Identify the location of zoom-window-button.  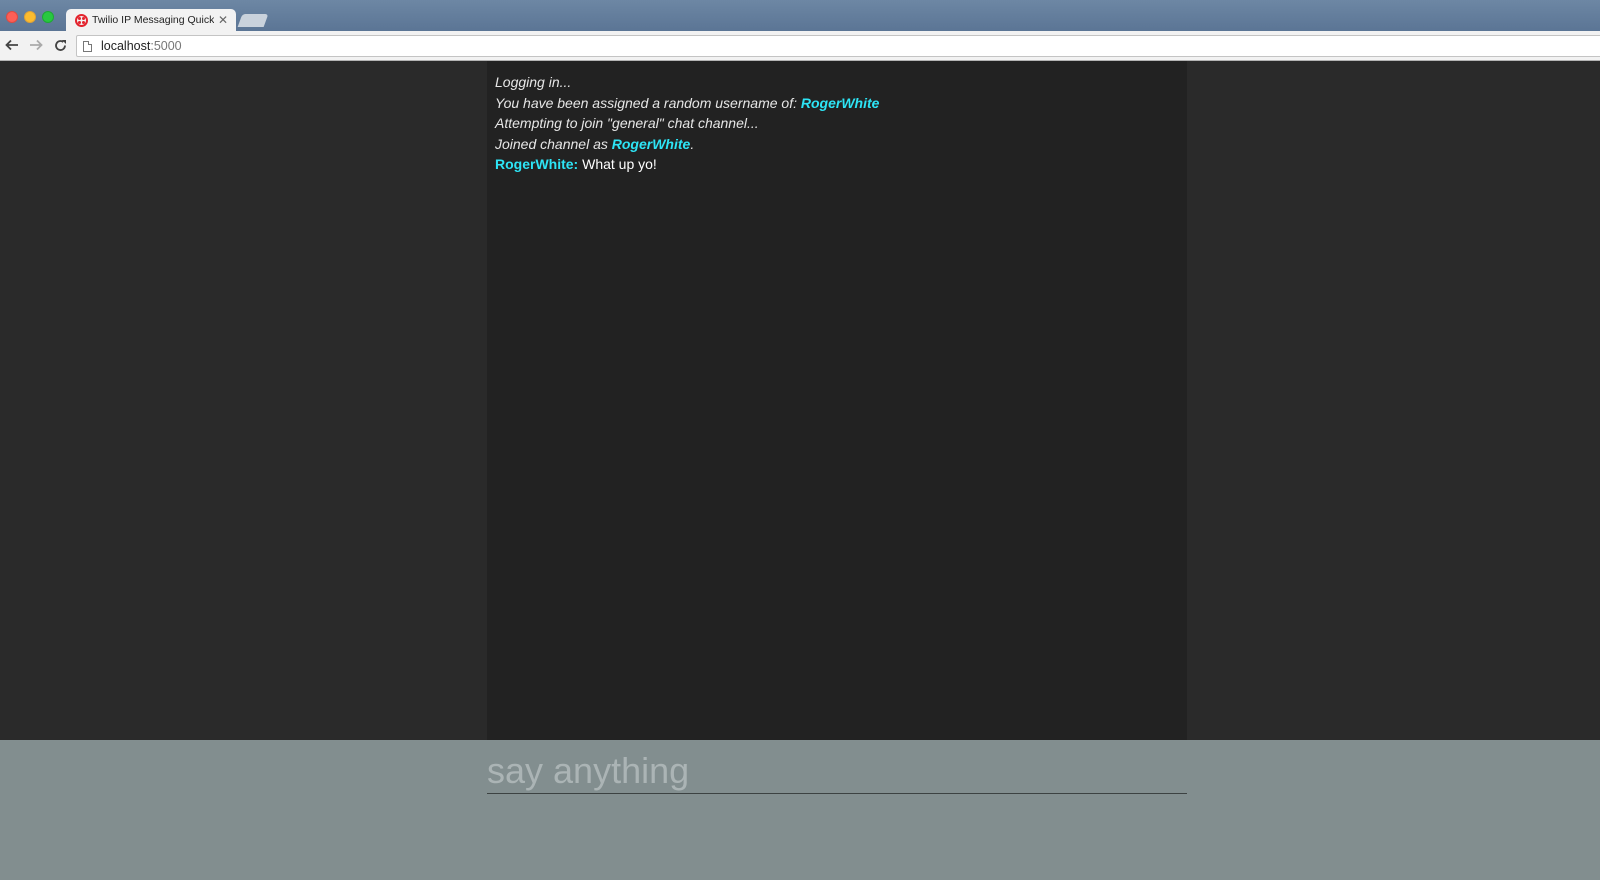
(48, 17).